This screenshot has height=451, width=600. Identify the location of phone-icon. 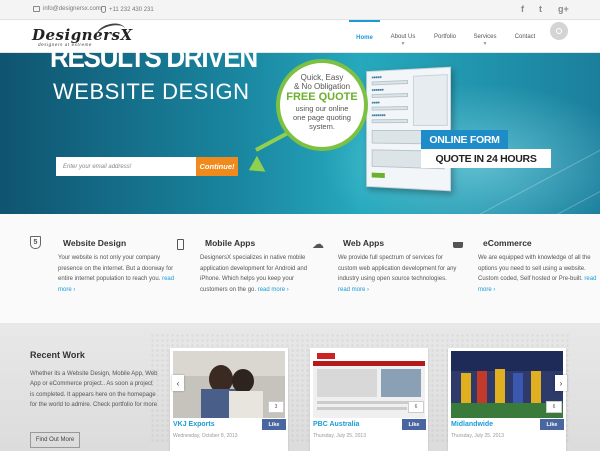
(103, 9).